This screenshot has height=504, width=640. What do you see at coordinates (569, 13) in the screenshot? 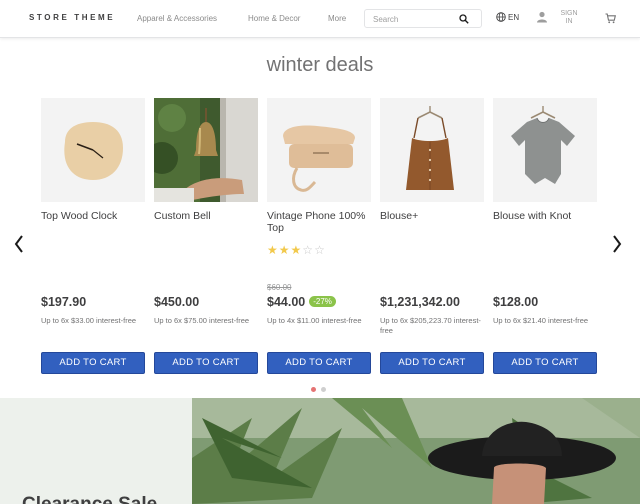
I see `sign-in-label-line1: SIGN` at bounding box center [569, 13].